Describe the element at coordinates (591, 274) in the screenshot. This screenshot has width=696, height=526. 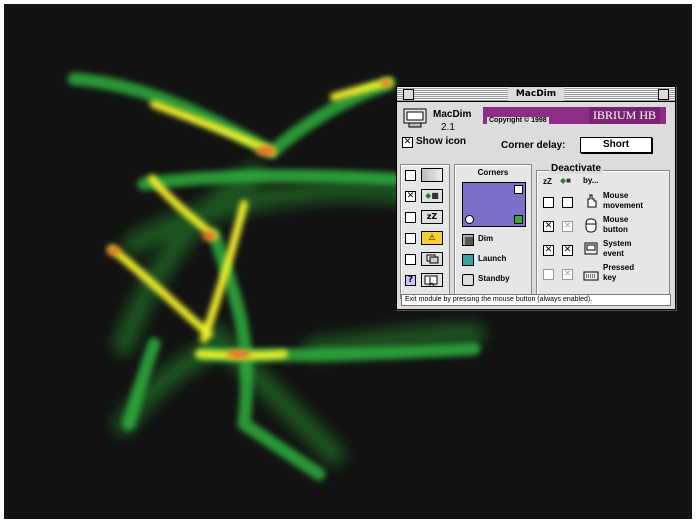
I see `keyboard-icon` at that location.